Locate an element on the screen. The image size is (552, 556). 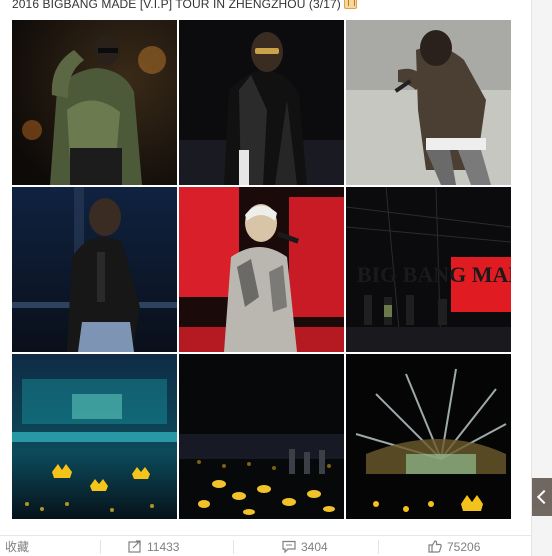
concert-photo-8-image is located at coordinates (261, 436).